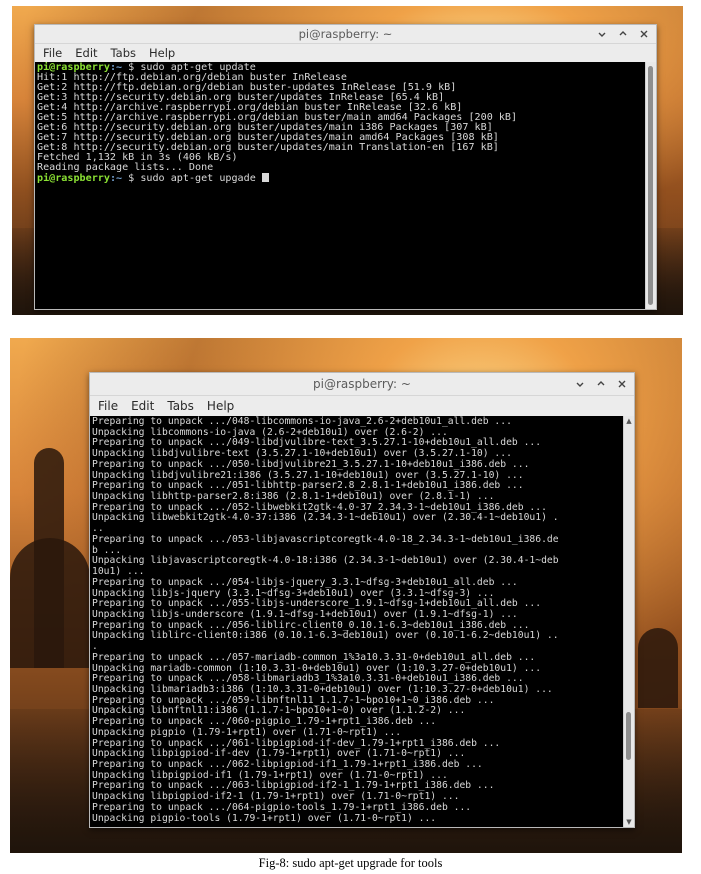 This screenshot has height=874, width=701. Describe the element at coordinates (73, 178) in the screenshot. I see `prompt-user: pi@raspberry` at that location.